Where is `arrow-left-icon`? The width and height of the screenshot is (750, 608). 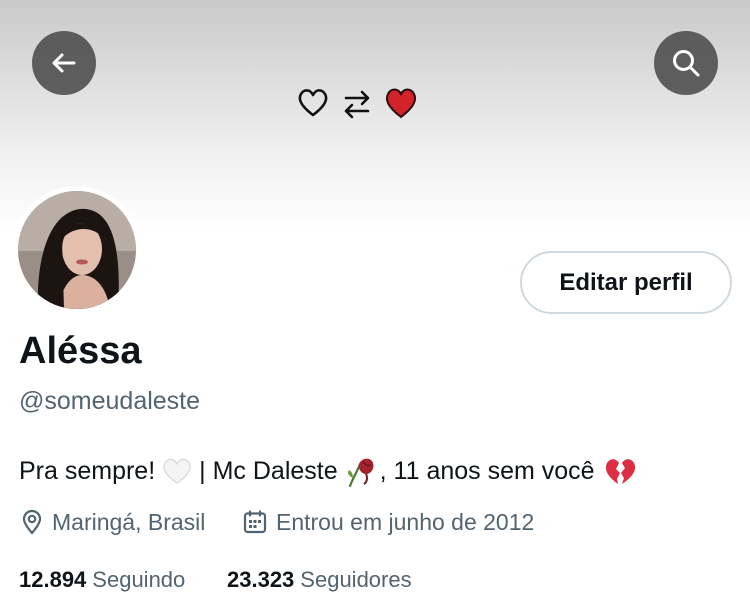 arrow-left-icon is located at coordinates (64, 63).